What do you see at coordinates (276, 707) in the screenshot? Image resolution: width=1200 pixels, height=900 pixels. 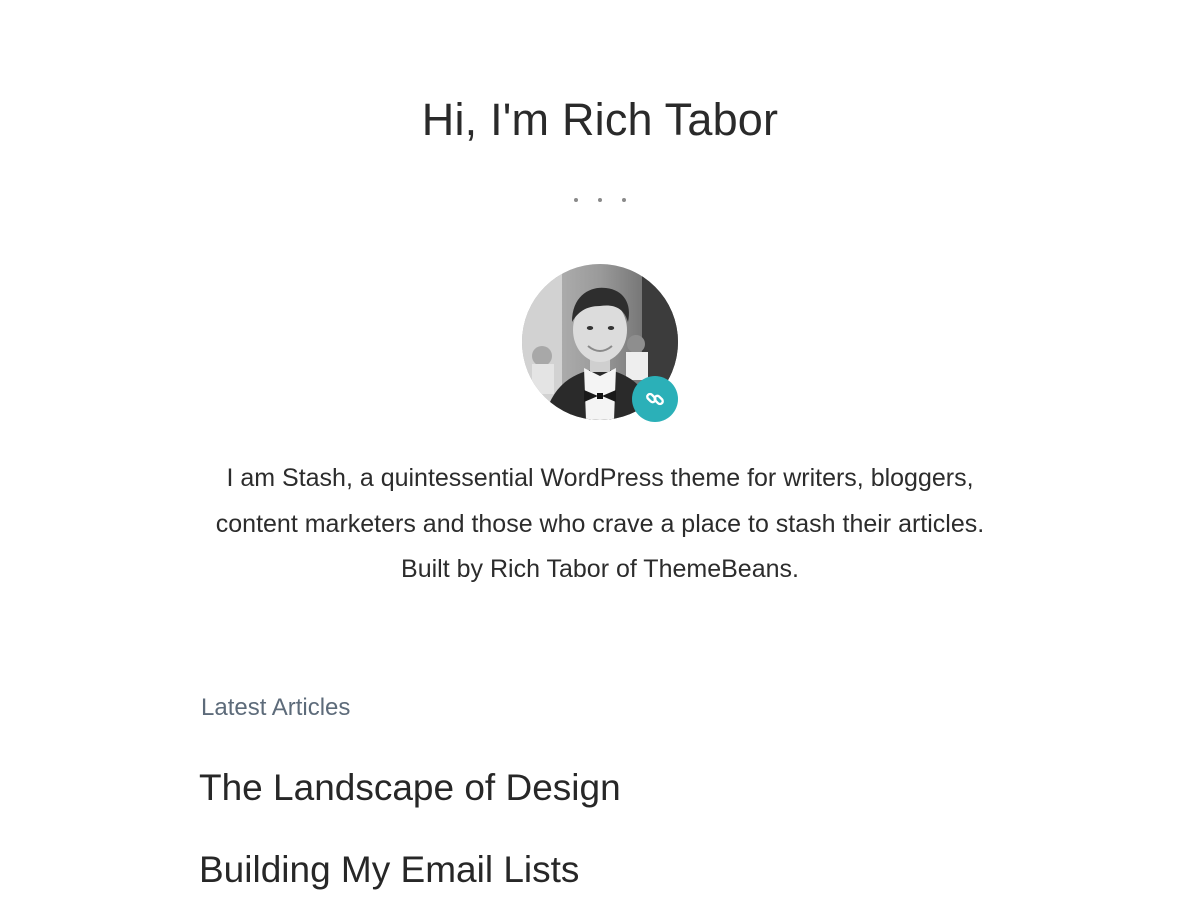 I see `latest-articles-heading: Latest Articles` at bounding box center [276, 707].